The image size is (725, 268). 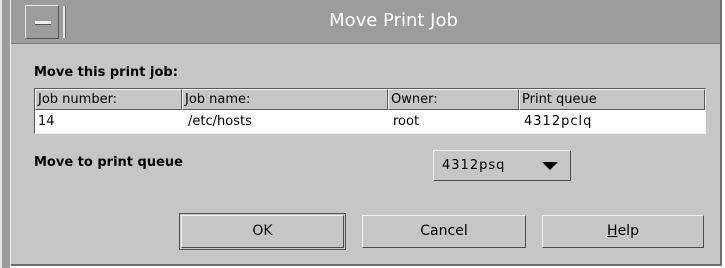 I want to click on cancel-button: Cancel, so click(x=444, y=231).